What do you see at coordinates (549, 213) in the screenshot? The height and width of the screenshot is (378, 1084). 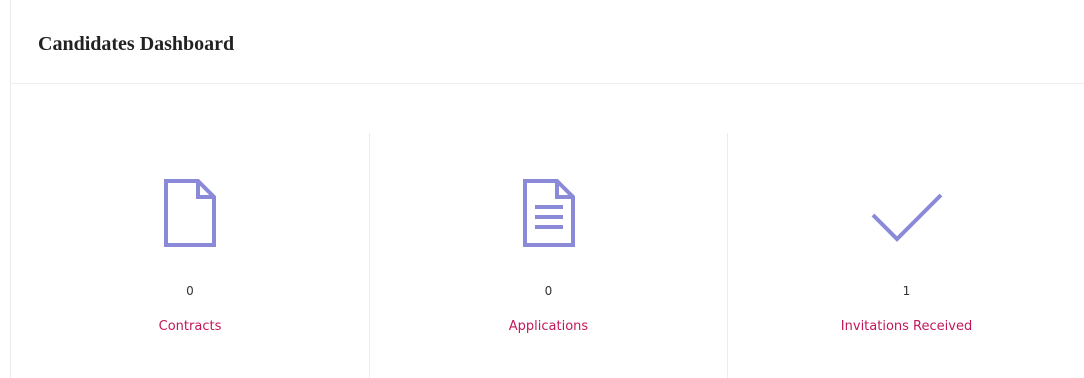 I see `document-lines-icon` at bounding box center [549, 213].